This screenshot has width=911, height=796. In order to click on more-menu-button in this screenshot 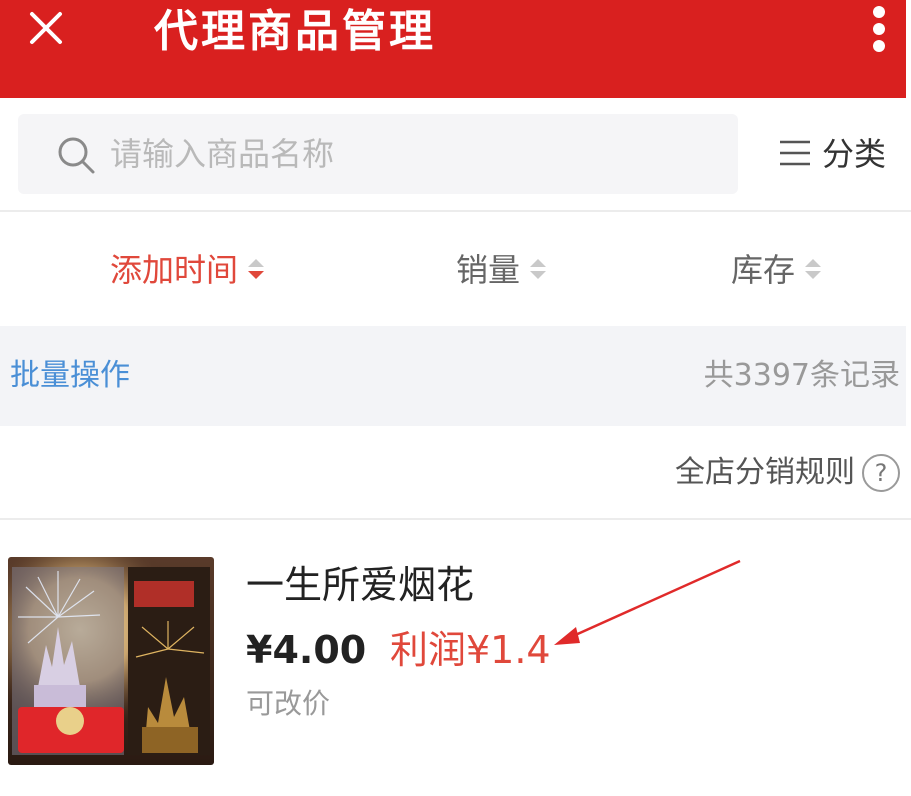, I will do `click(879, 30)`.